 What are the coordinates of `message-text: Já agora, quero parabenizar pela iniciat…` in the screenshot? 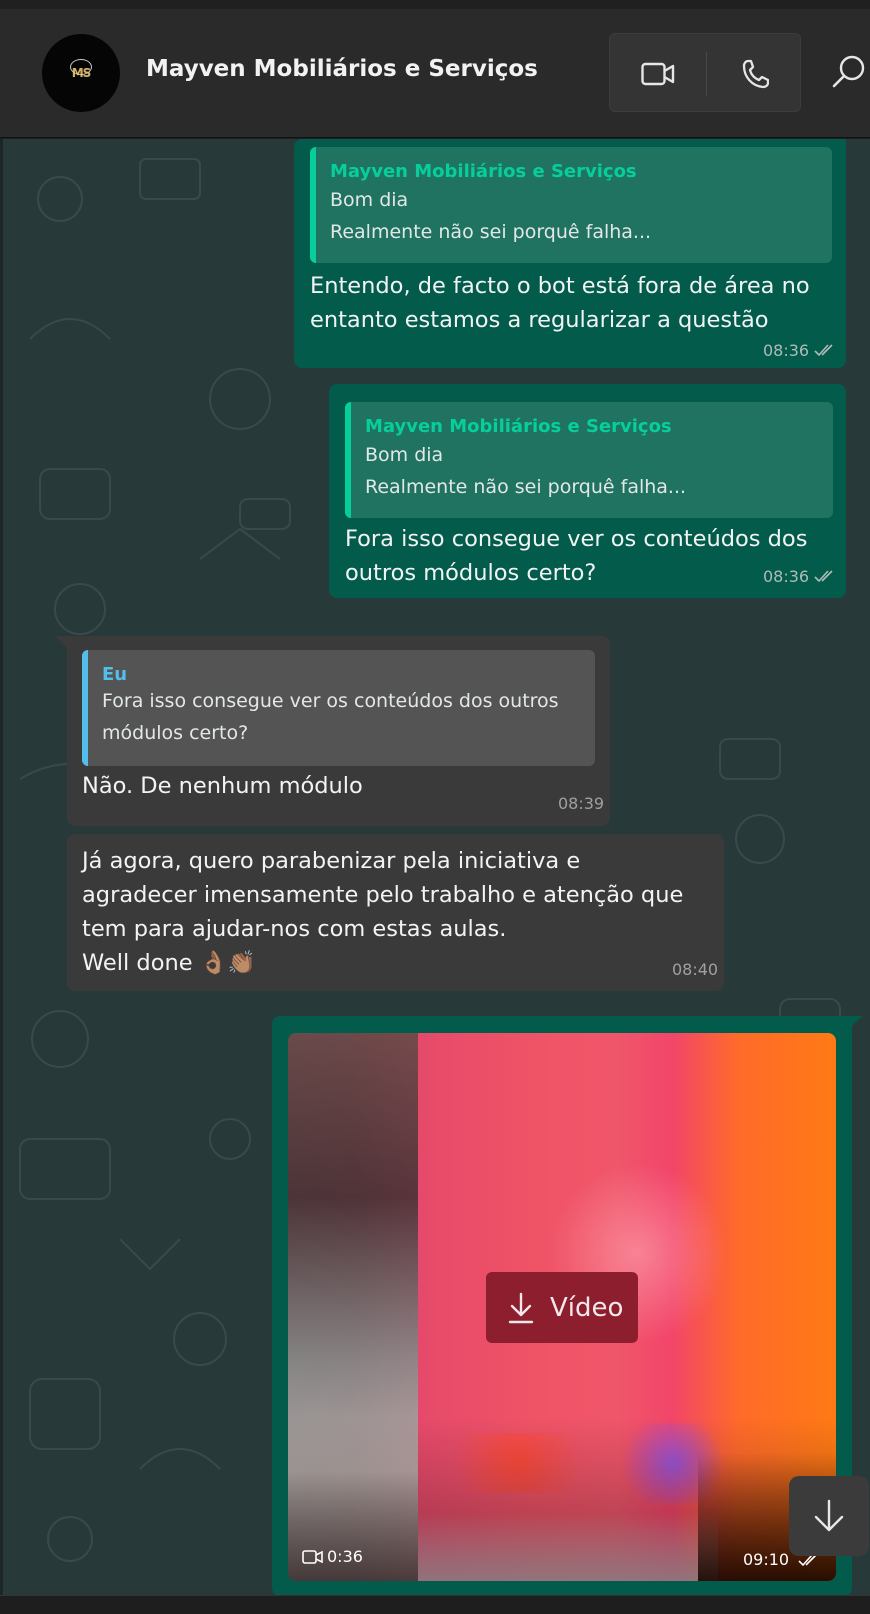 It's located at (331, 861).